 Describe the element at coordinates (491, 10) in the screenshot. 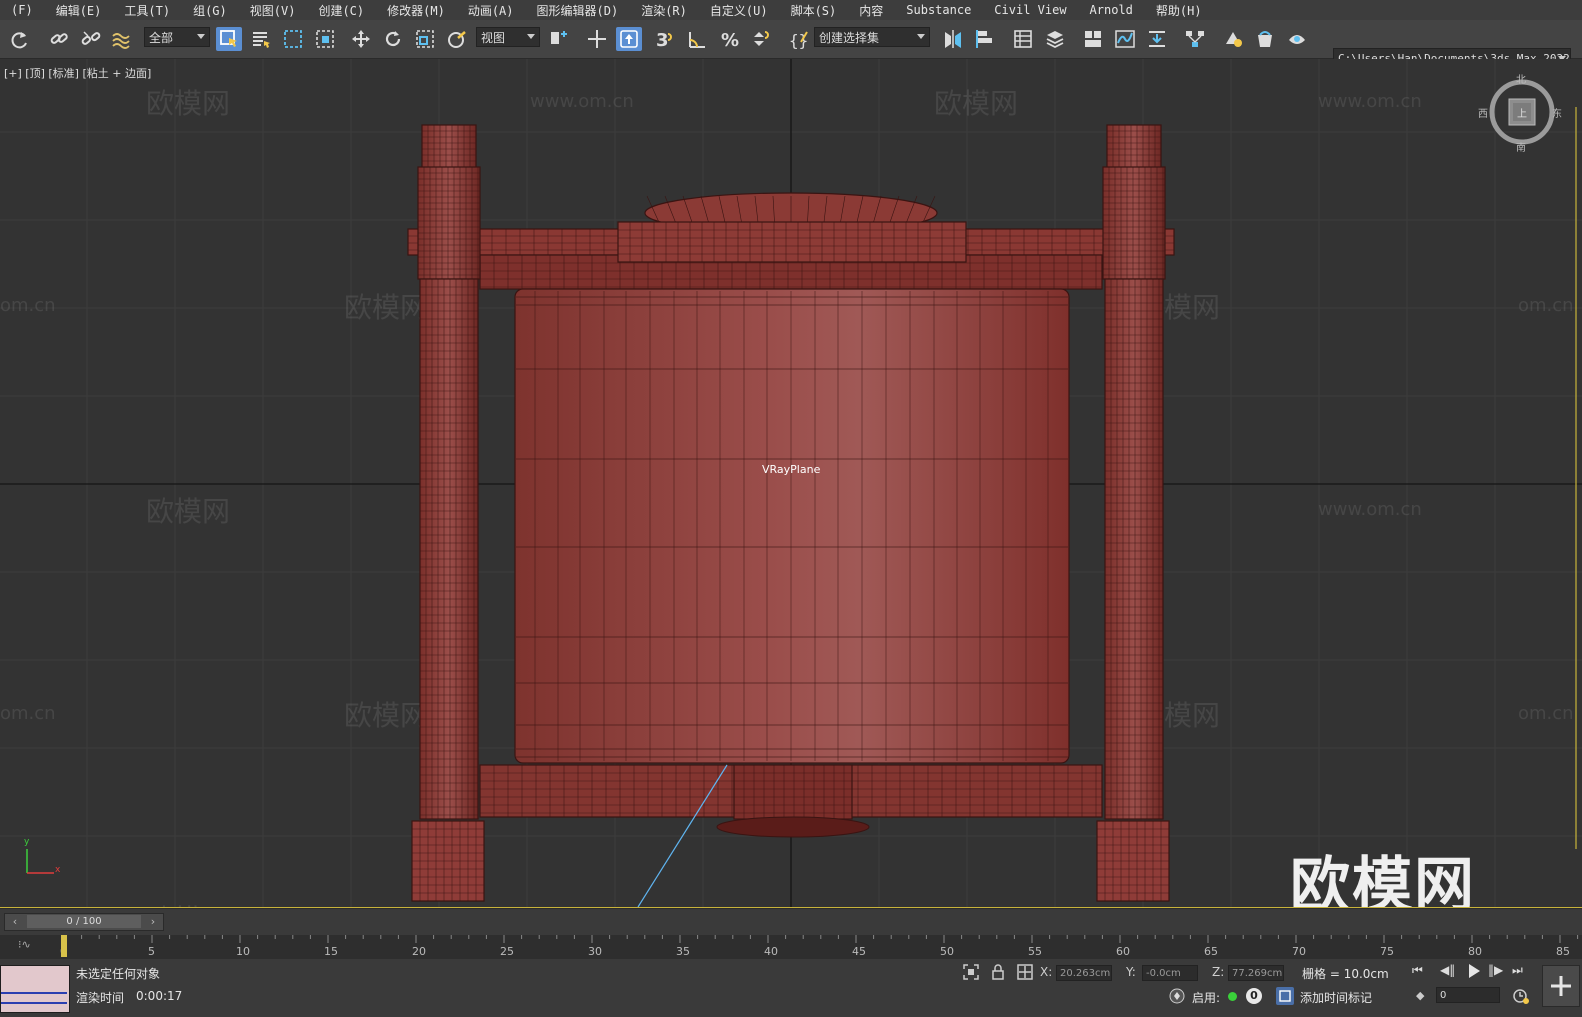

I see `menu-item-7: 动画(A)` at that location.